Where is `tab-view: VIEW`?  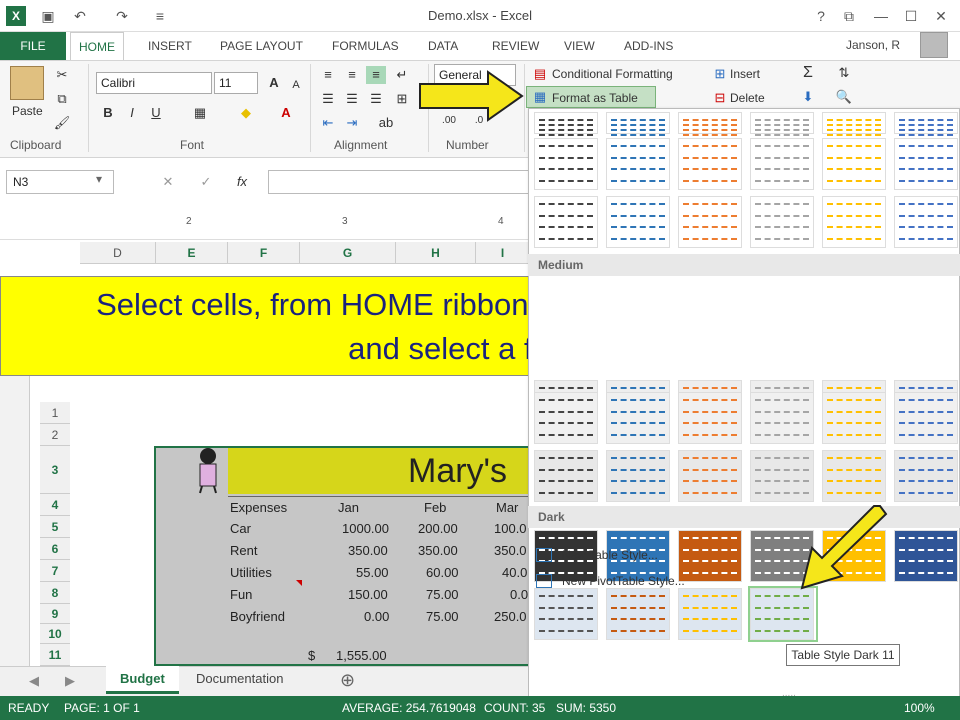 tab-view: VIEW is located at coordinates (579, 46).